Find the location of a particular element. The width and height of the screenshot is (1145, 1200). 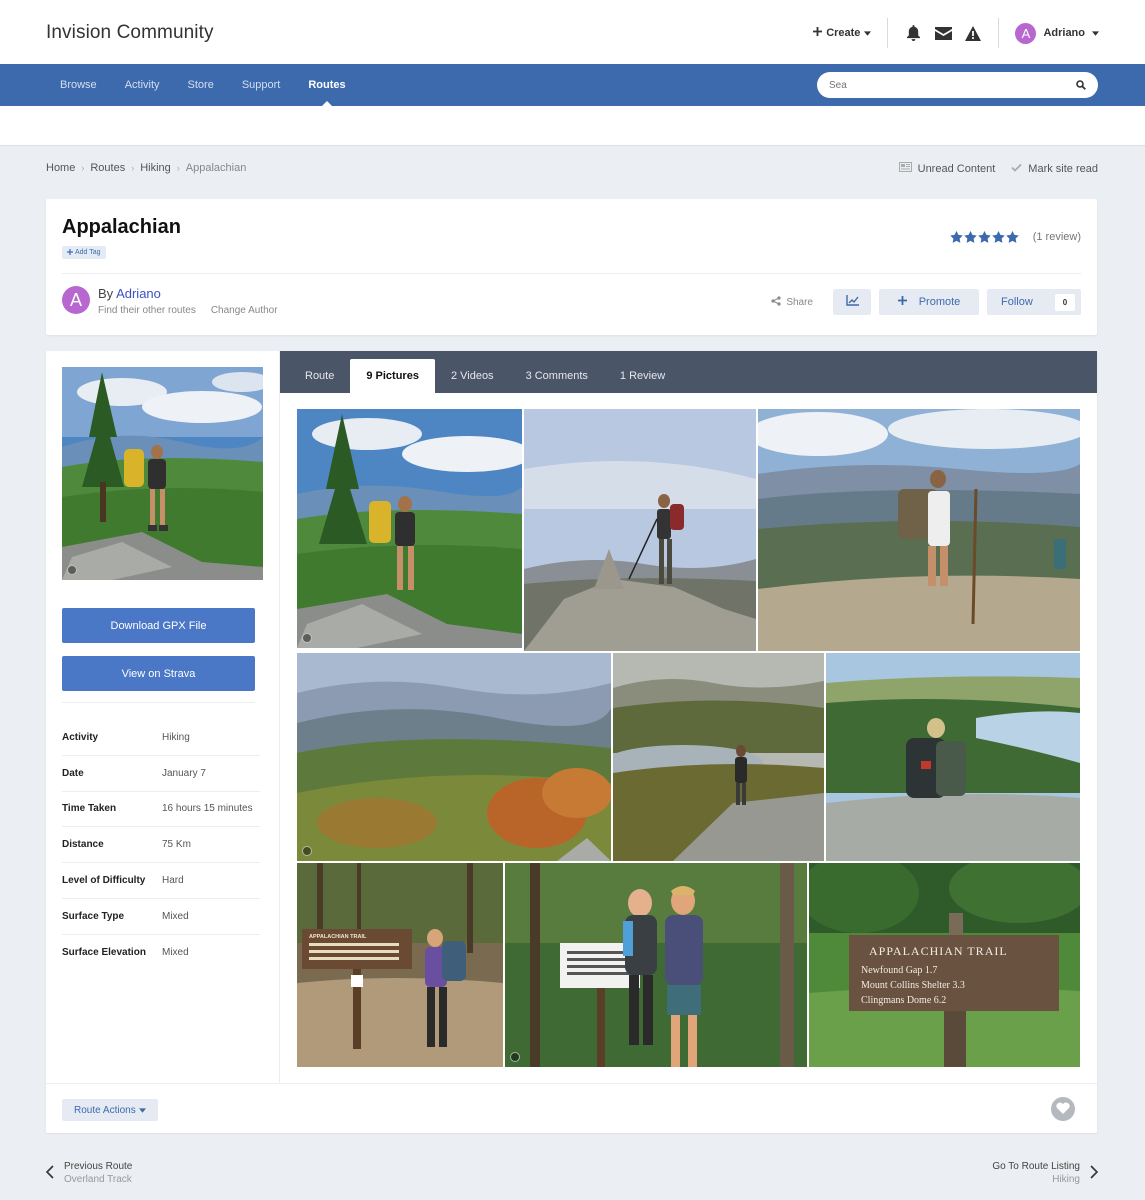

tab-videos: 2 Videos is located at coordinates (472, 376).